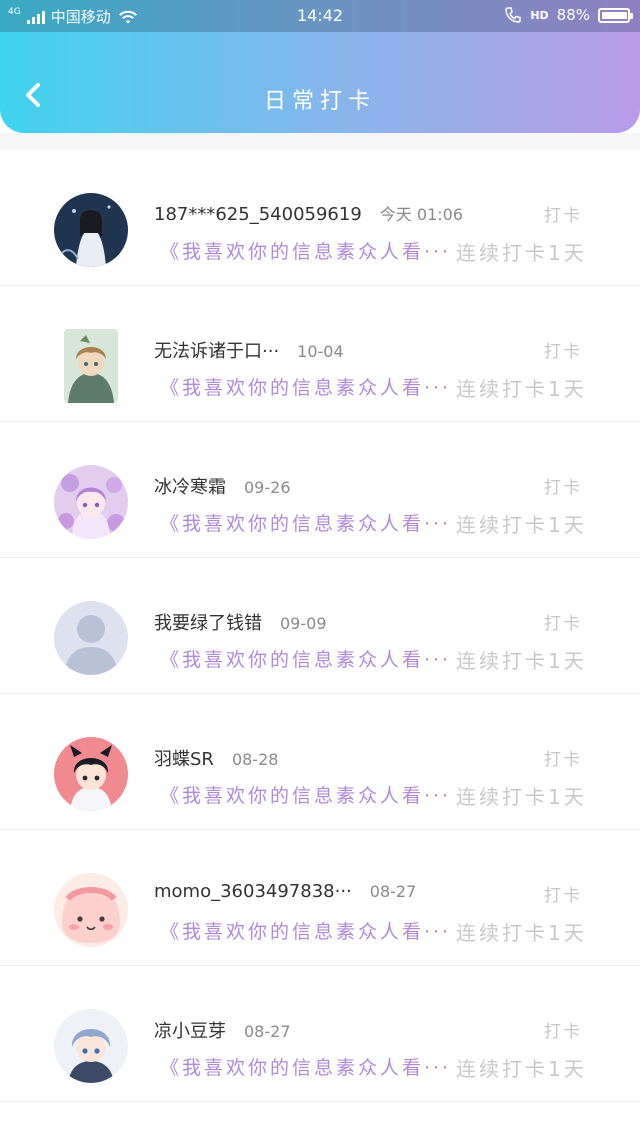 The image size is (640, 1138). What do you see at coordinates (258, 214) in the screenshot?
I see `user-name: 187***625_540059619` at bounding box center [258, 214].